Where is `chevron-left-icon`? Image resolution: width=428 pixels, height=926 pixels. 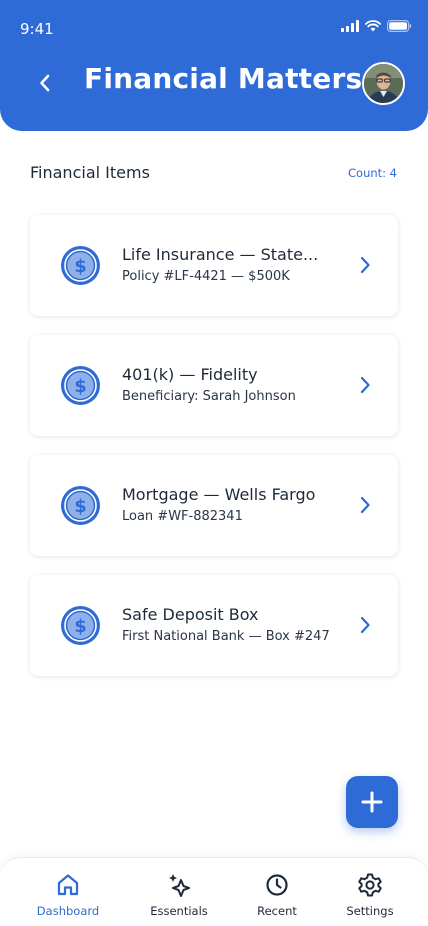 chevron-left-icon is located at coordinates (45, 83).